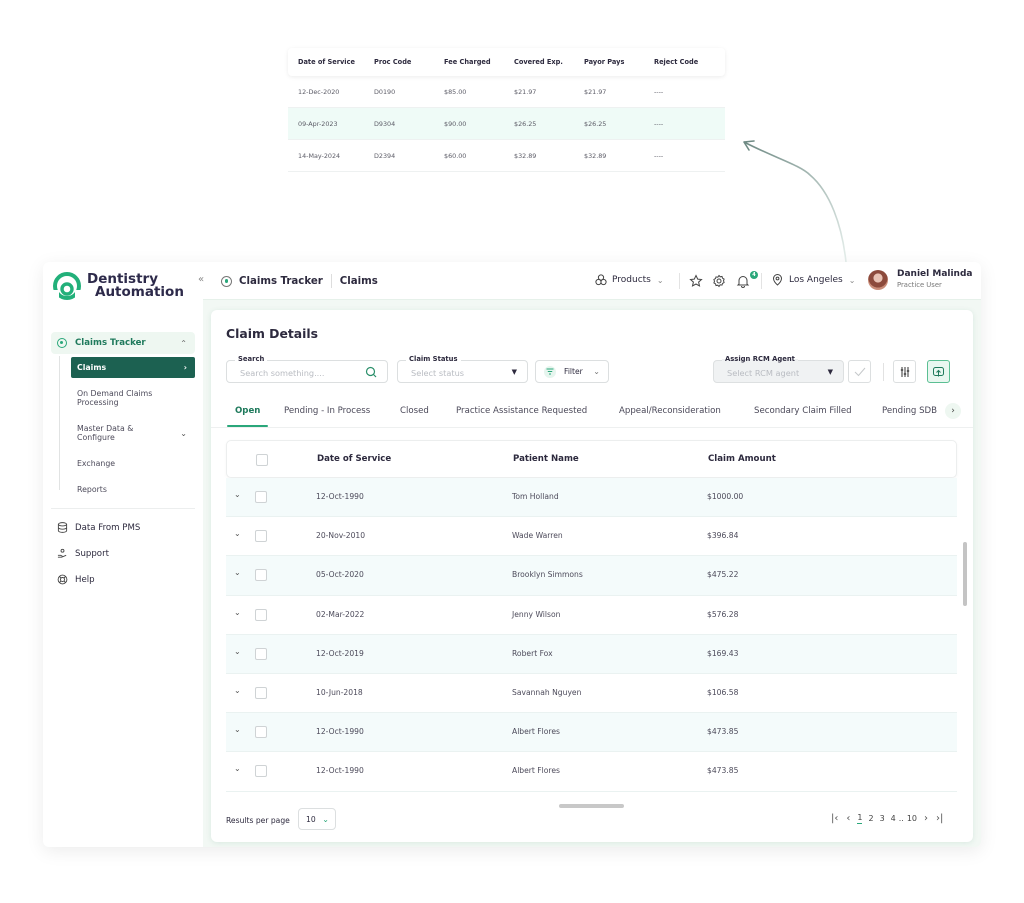 The image size is (1024, 903). Describe the element at coordinates (591, 654) in the screenshot. I see `claim-row: ⌄ 12-Oct-2019 Robert Fox $169.43` at that location.